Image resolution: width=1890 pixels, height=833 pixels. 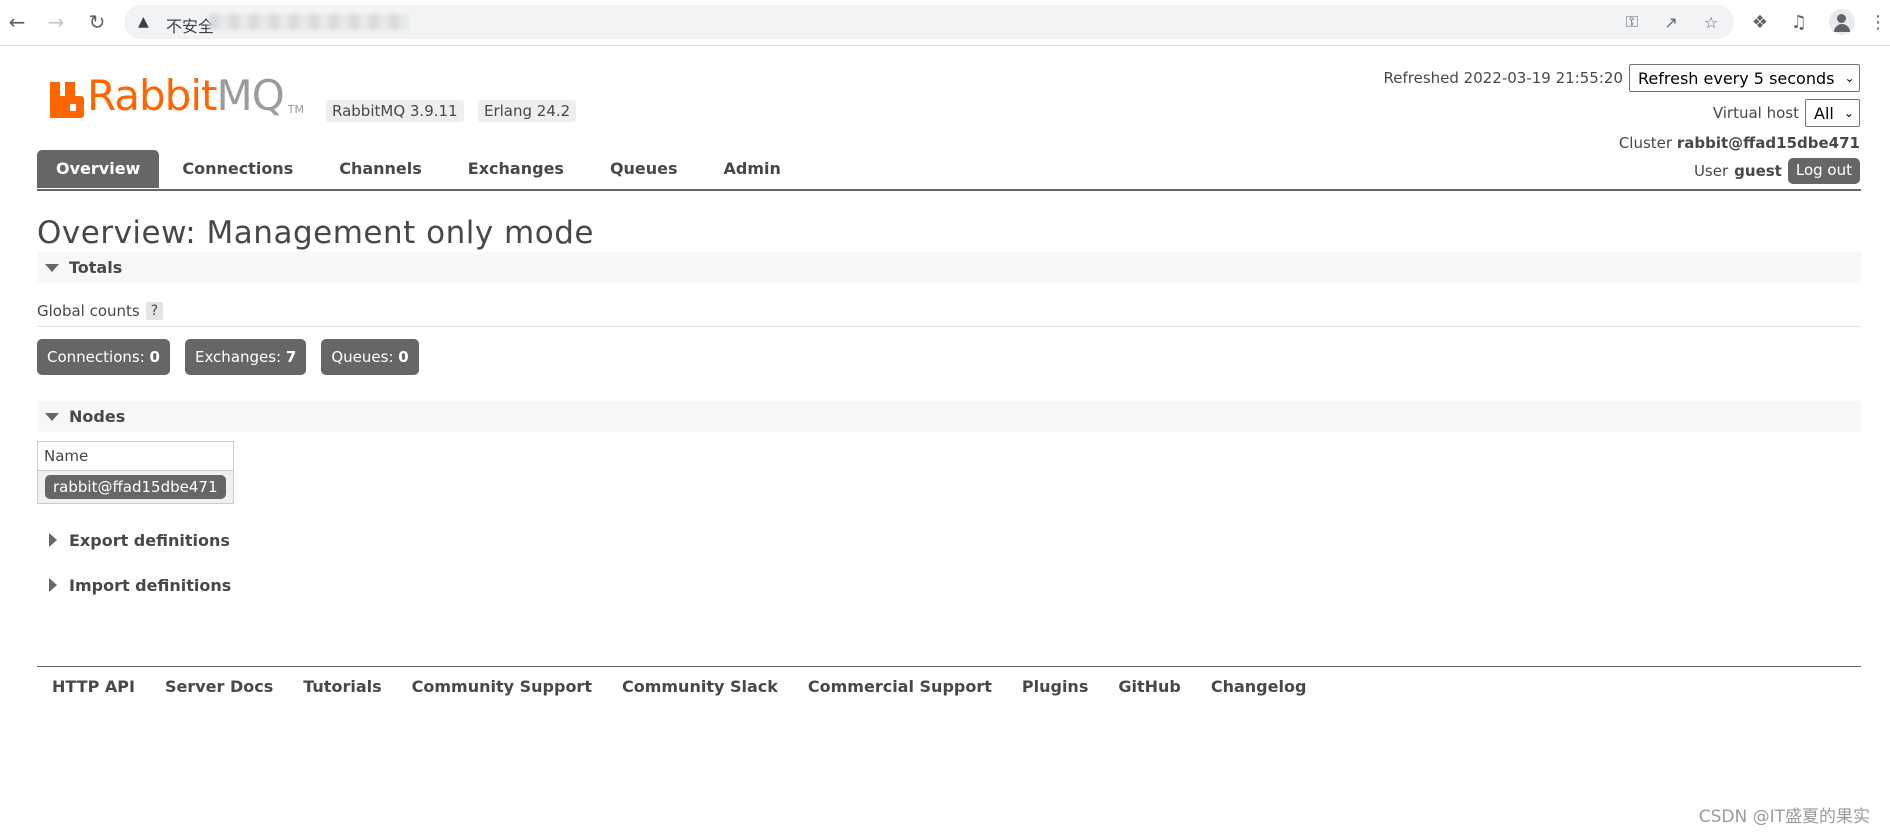 What do you see at coordinates (309, 22) in the screenshot?
I see `blurred-url` at bounding box center [309, 22].